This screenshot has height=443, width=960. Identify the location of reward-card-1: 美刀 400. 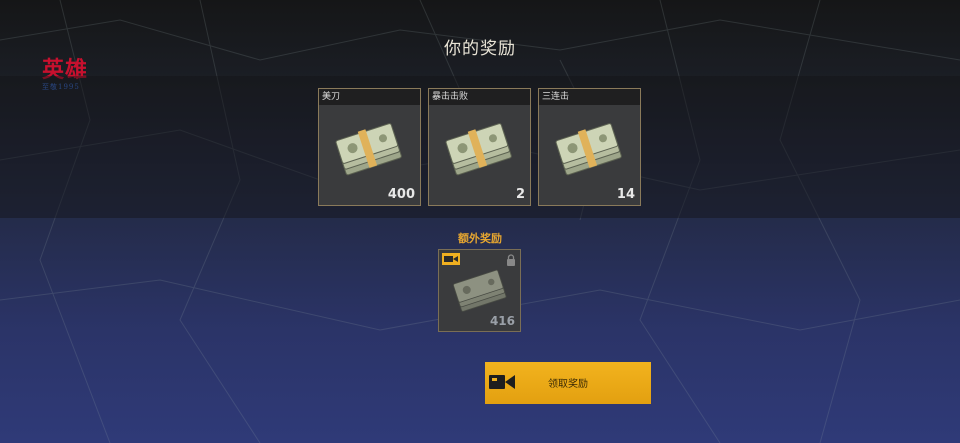
(369, 147).